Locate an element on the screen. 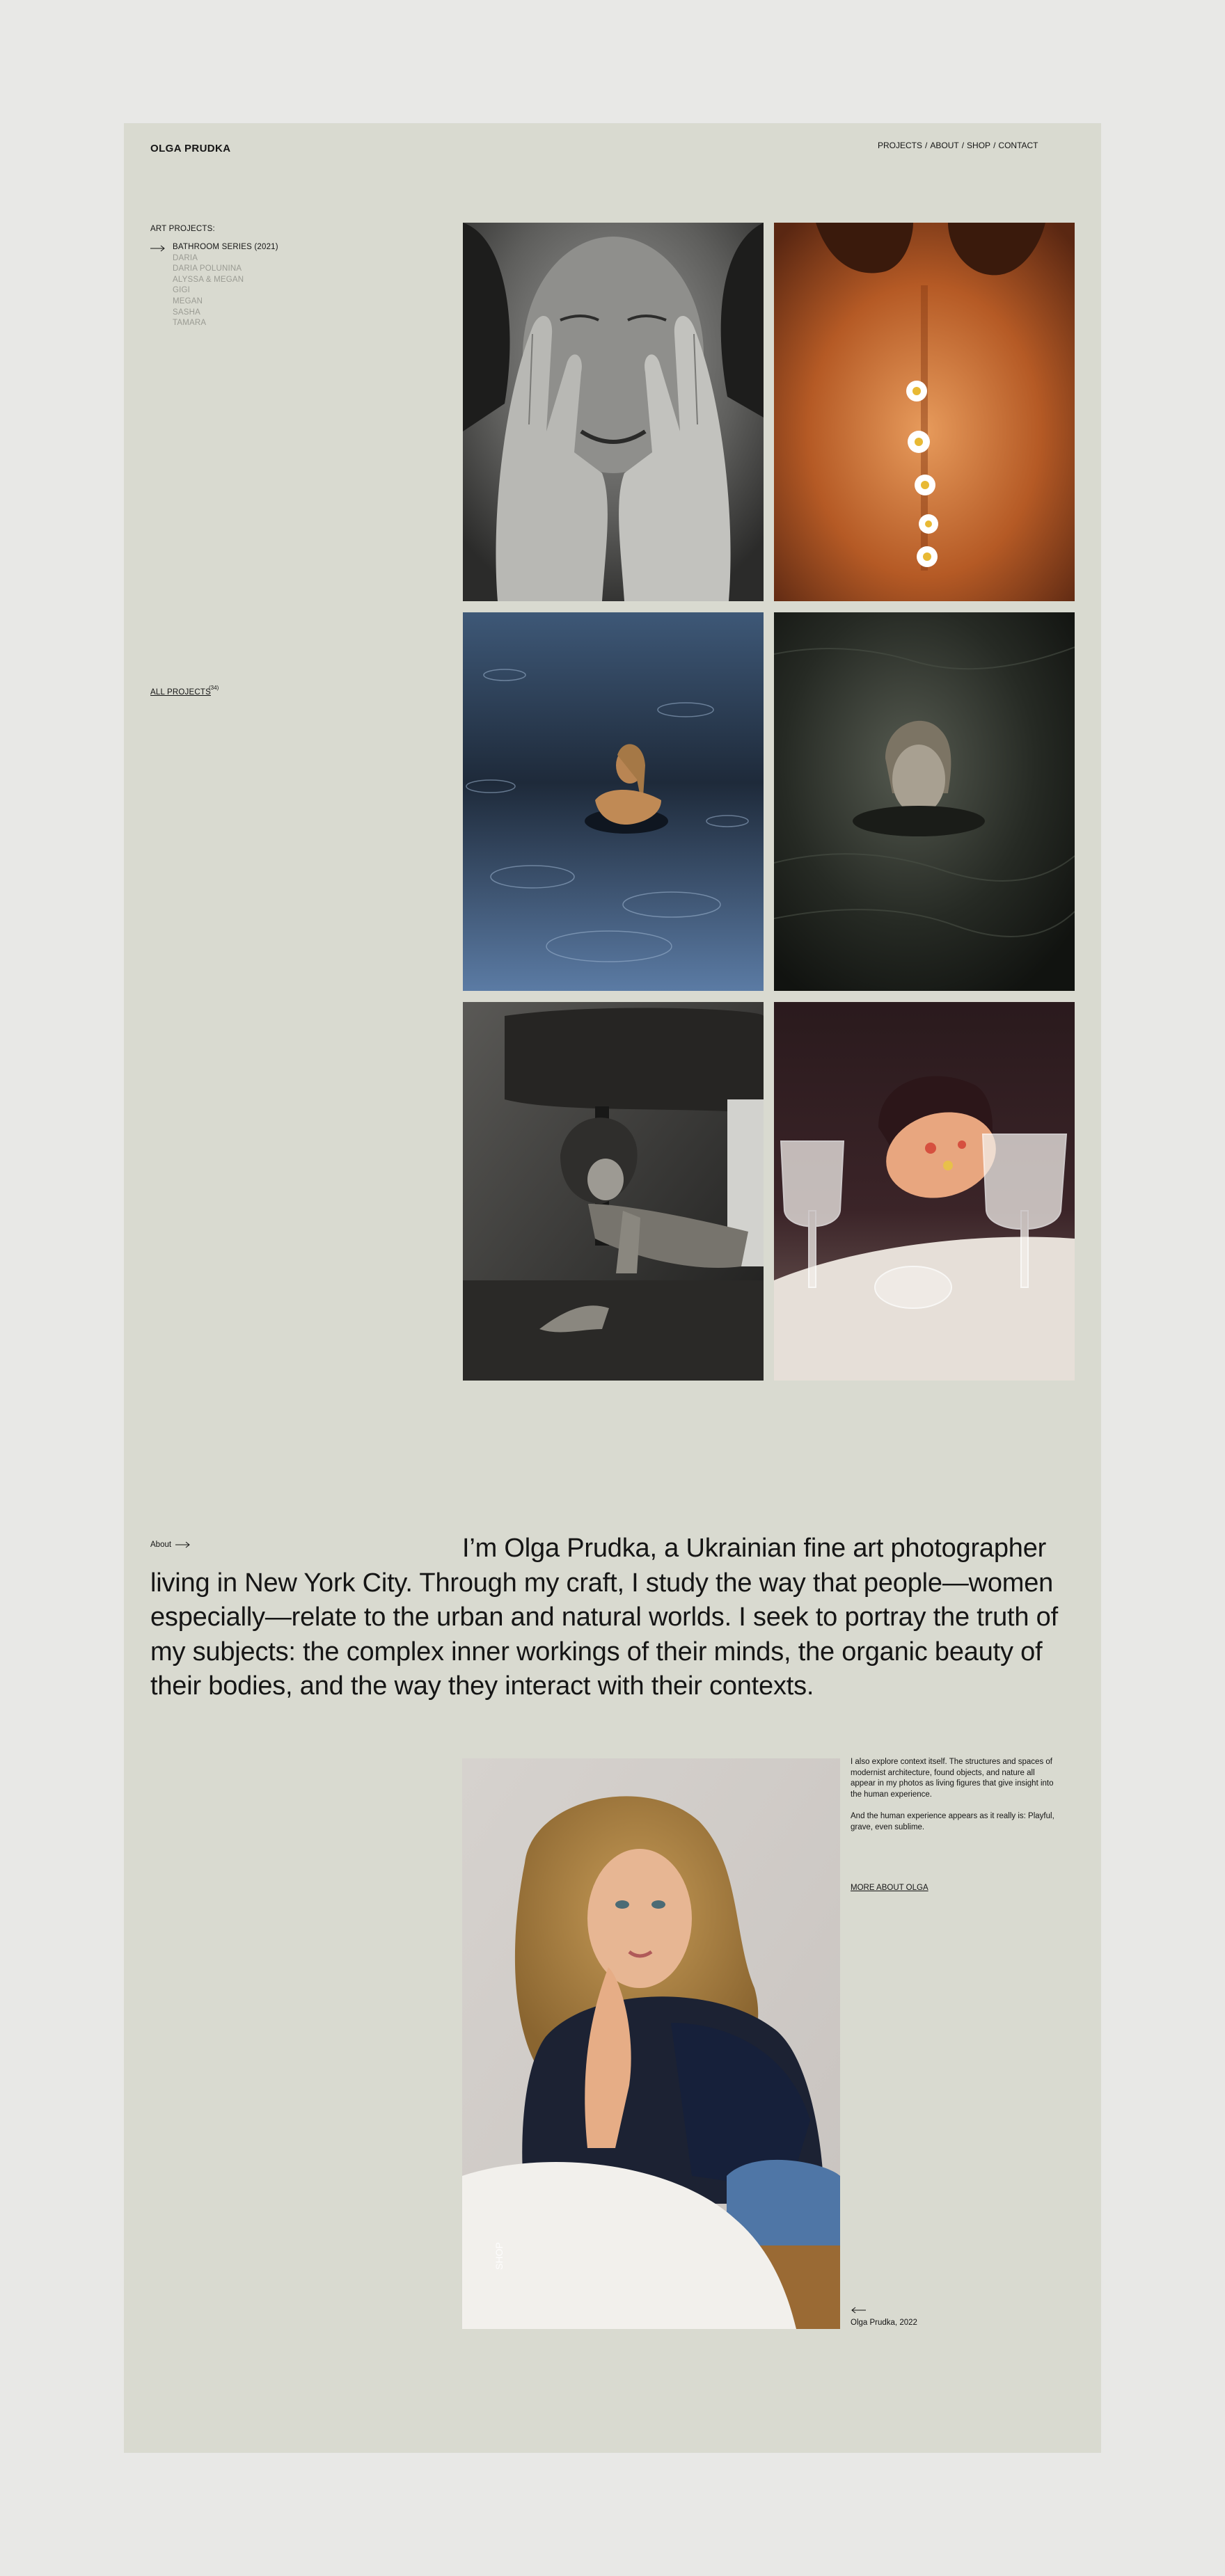  all-projects-link: ALL PROJECTS is located at coordinates (180, 692).